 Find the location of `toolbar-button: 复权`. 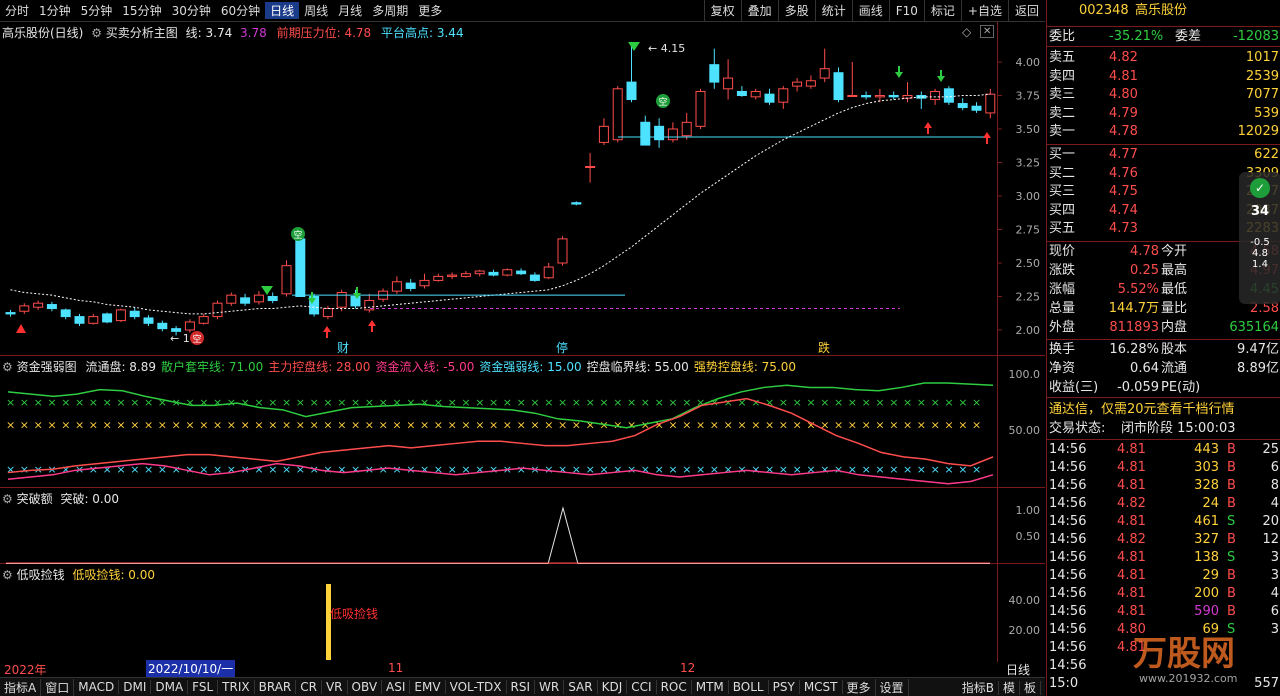

toolbar-button: 复权 is located at coordinates (722, 11).